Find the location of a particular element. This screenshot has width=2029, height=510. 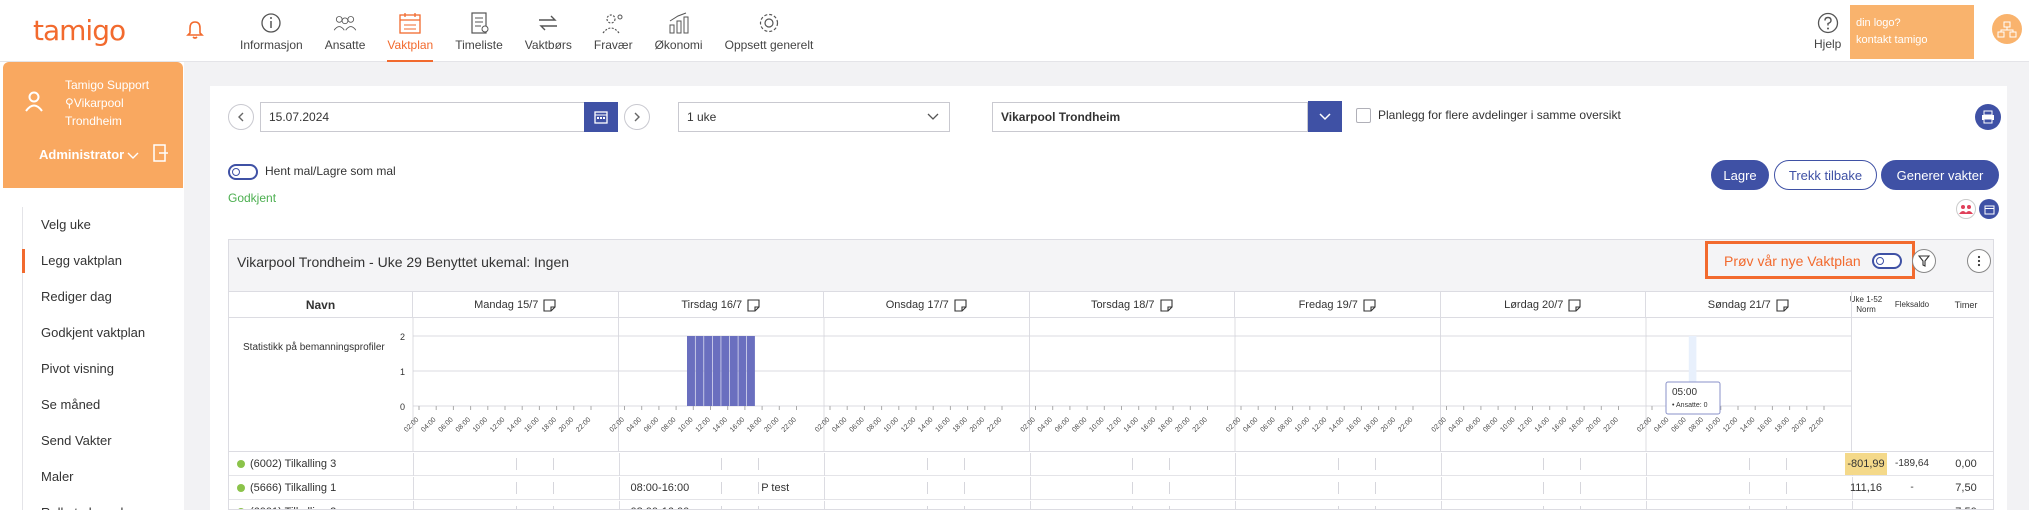

hour-tick-label: 12:00 is located at coordinates (1319, 424).